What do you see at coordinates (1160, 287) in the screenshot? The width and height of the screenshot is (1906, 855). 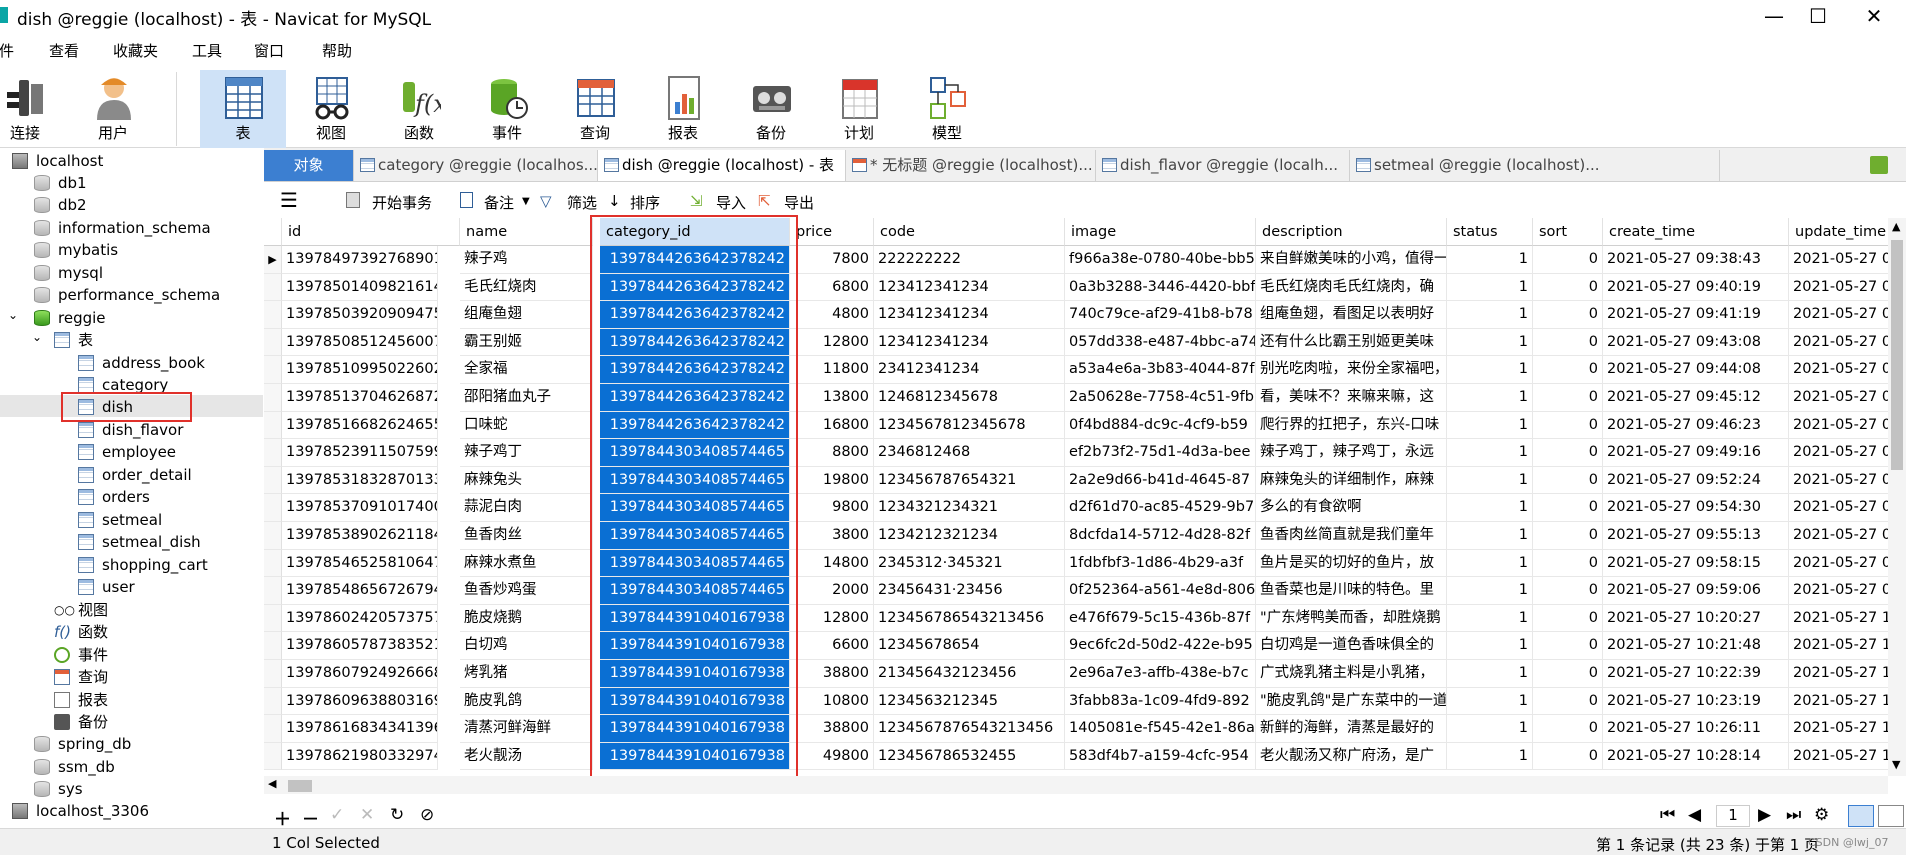 I see `cell-image: 0a3b3288-3446-4420-bbf` at bounding box center [1160, 287].